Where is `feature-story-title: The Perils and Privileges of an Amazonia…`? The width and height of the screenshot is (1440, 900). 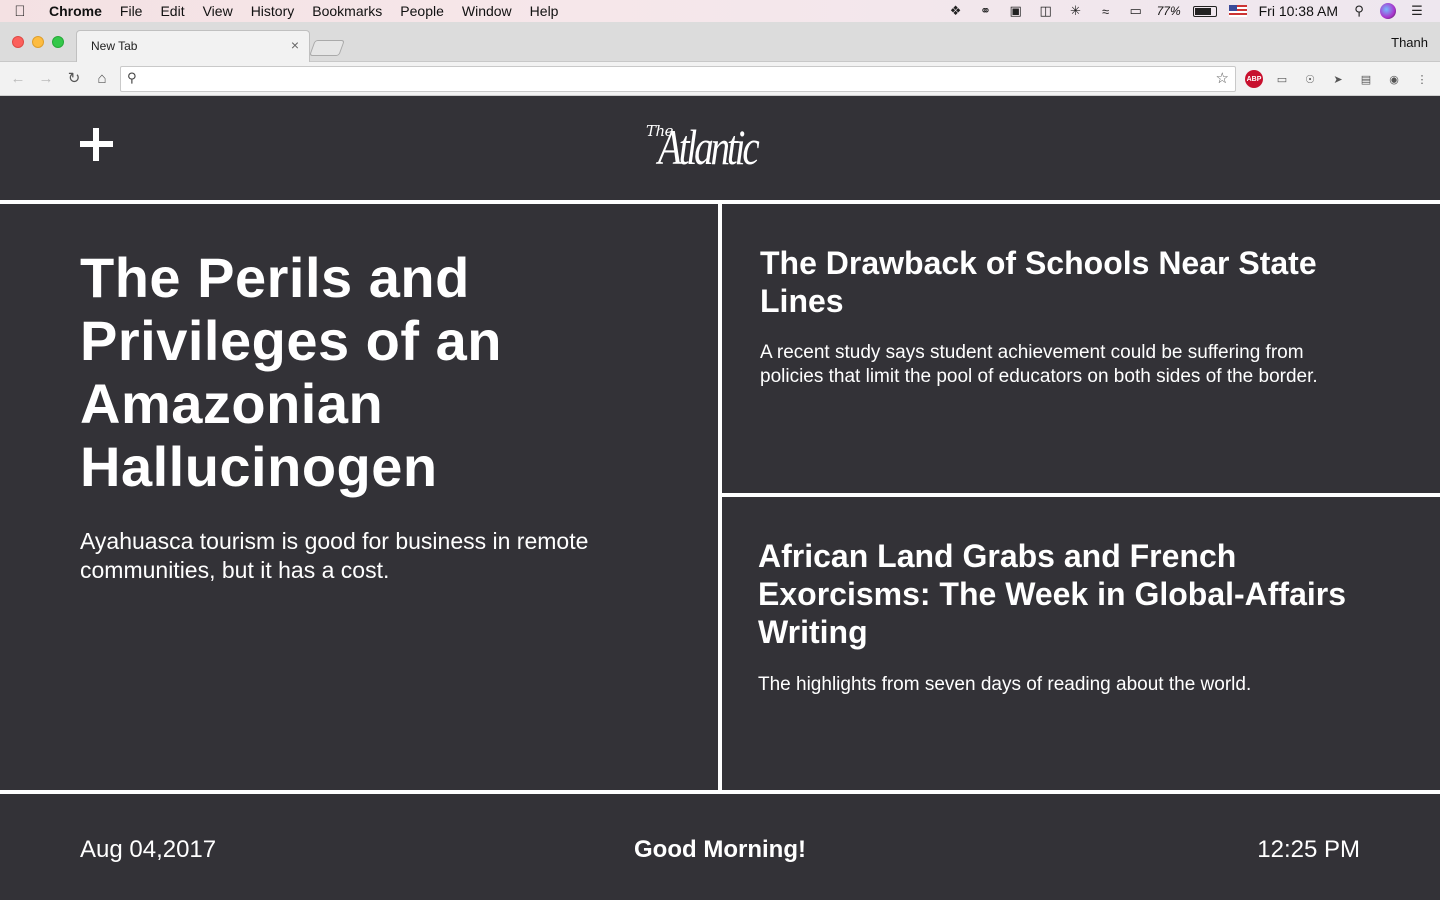 feature-story-title: The Perils and Privileges of an Amazonia… is located at coordinates (380, 372).